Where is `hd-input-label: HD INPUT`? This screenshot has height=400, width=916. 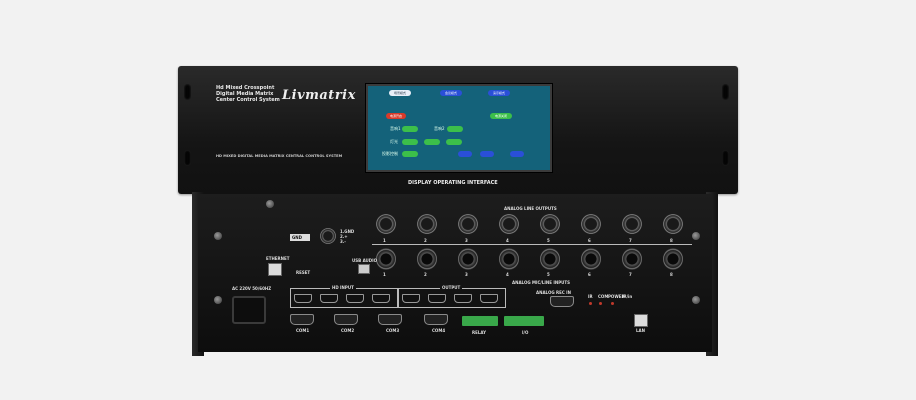 hd-input-label: HD INPUT is located at coordinates (343, 287).